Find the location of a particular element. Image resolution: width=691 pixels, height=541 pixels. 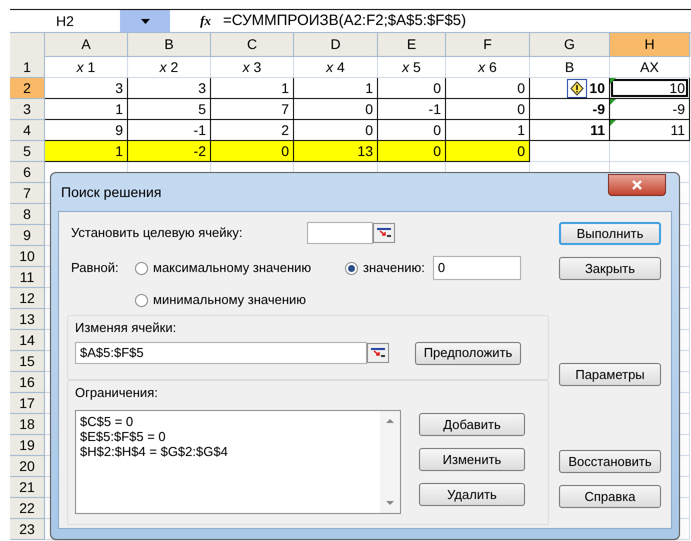

name-box-dropdown is located at coordinates (145, 21).